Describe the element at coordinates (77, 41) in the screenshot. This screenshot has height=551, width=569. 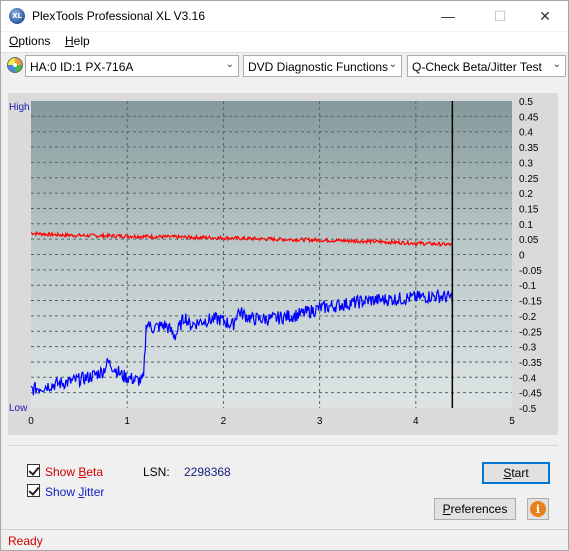
I see `menu-help: Help` at that location.